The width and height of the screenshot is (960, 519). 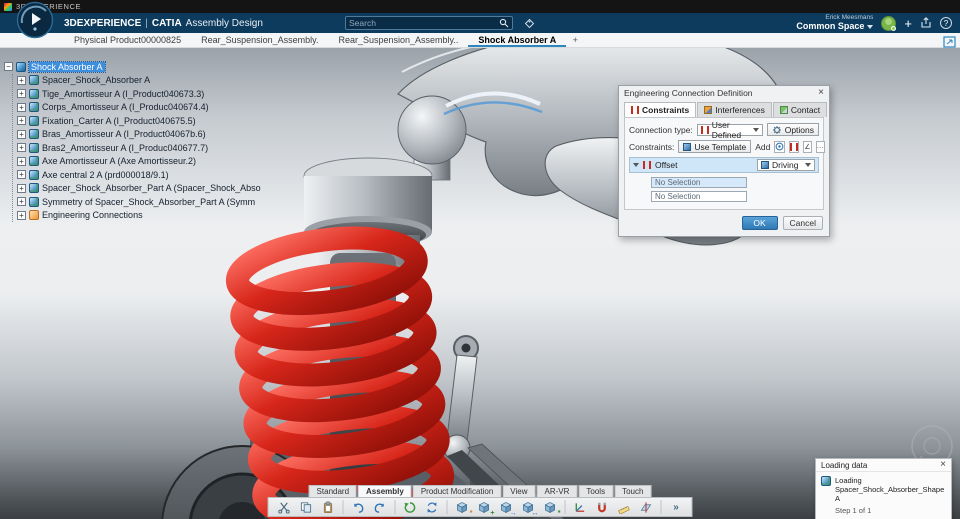 I want to click on tree-item-label: Corps_Amortisseur A (I_Produc040674.4), so click(x=125, y=107).